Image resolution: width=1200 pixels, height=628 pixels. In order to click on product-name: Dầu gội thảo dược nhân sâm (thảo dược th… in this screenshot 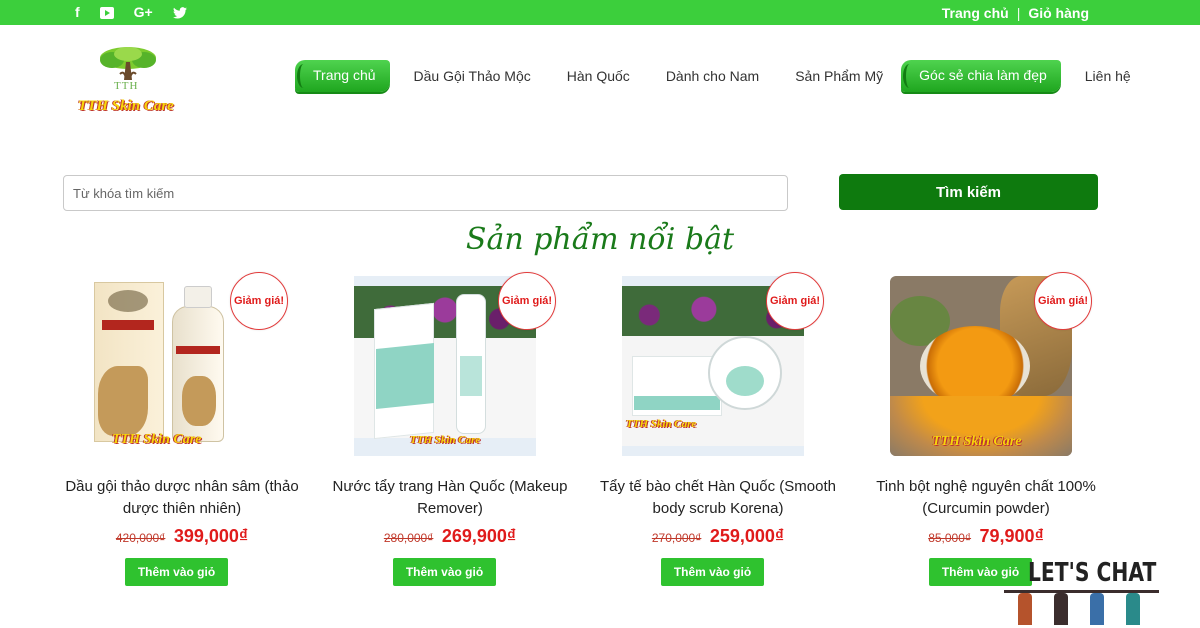, I will do `click(182, 498)`.